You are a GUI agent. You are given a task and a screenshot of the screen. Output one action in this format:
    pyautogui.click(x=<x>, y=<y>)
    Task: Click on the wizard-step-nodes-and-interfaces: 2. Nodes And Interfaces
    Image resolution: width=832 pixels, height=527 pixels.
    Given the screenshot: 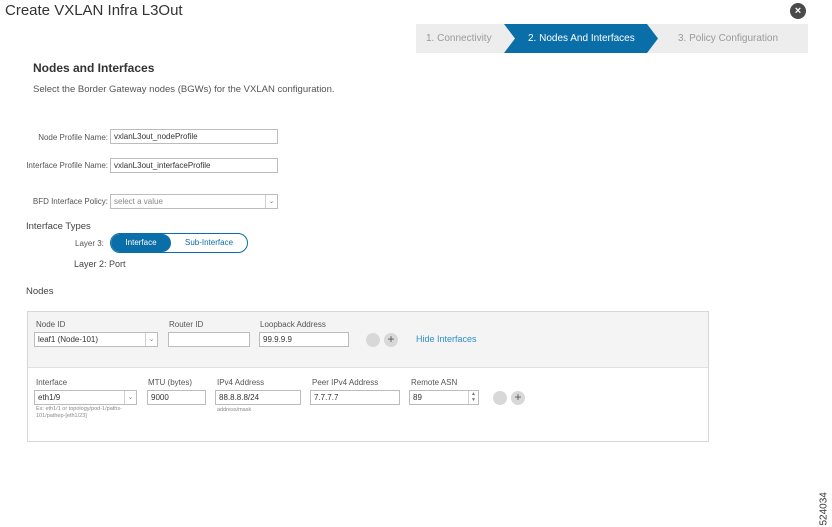 What is the action you would take?
    pyautogui.click(x=581, y=38)
    